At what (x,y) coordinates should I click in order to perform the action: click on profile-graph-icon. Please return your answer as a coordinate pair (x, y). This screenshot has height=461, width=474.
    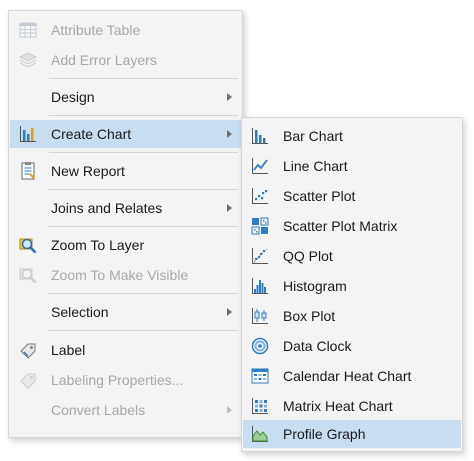
    Looking at the image, I should click on (260, 434).